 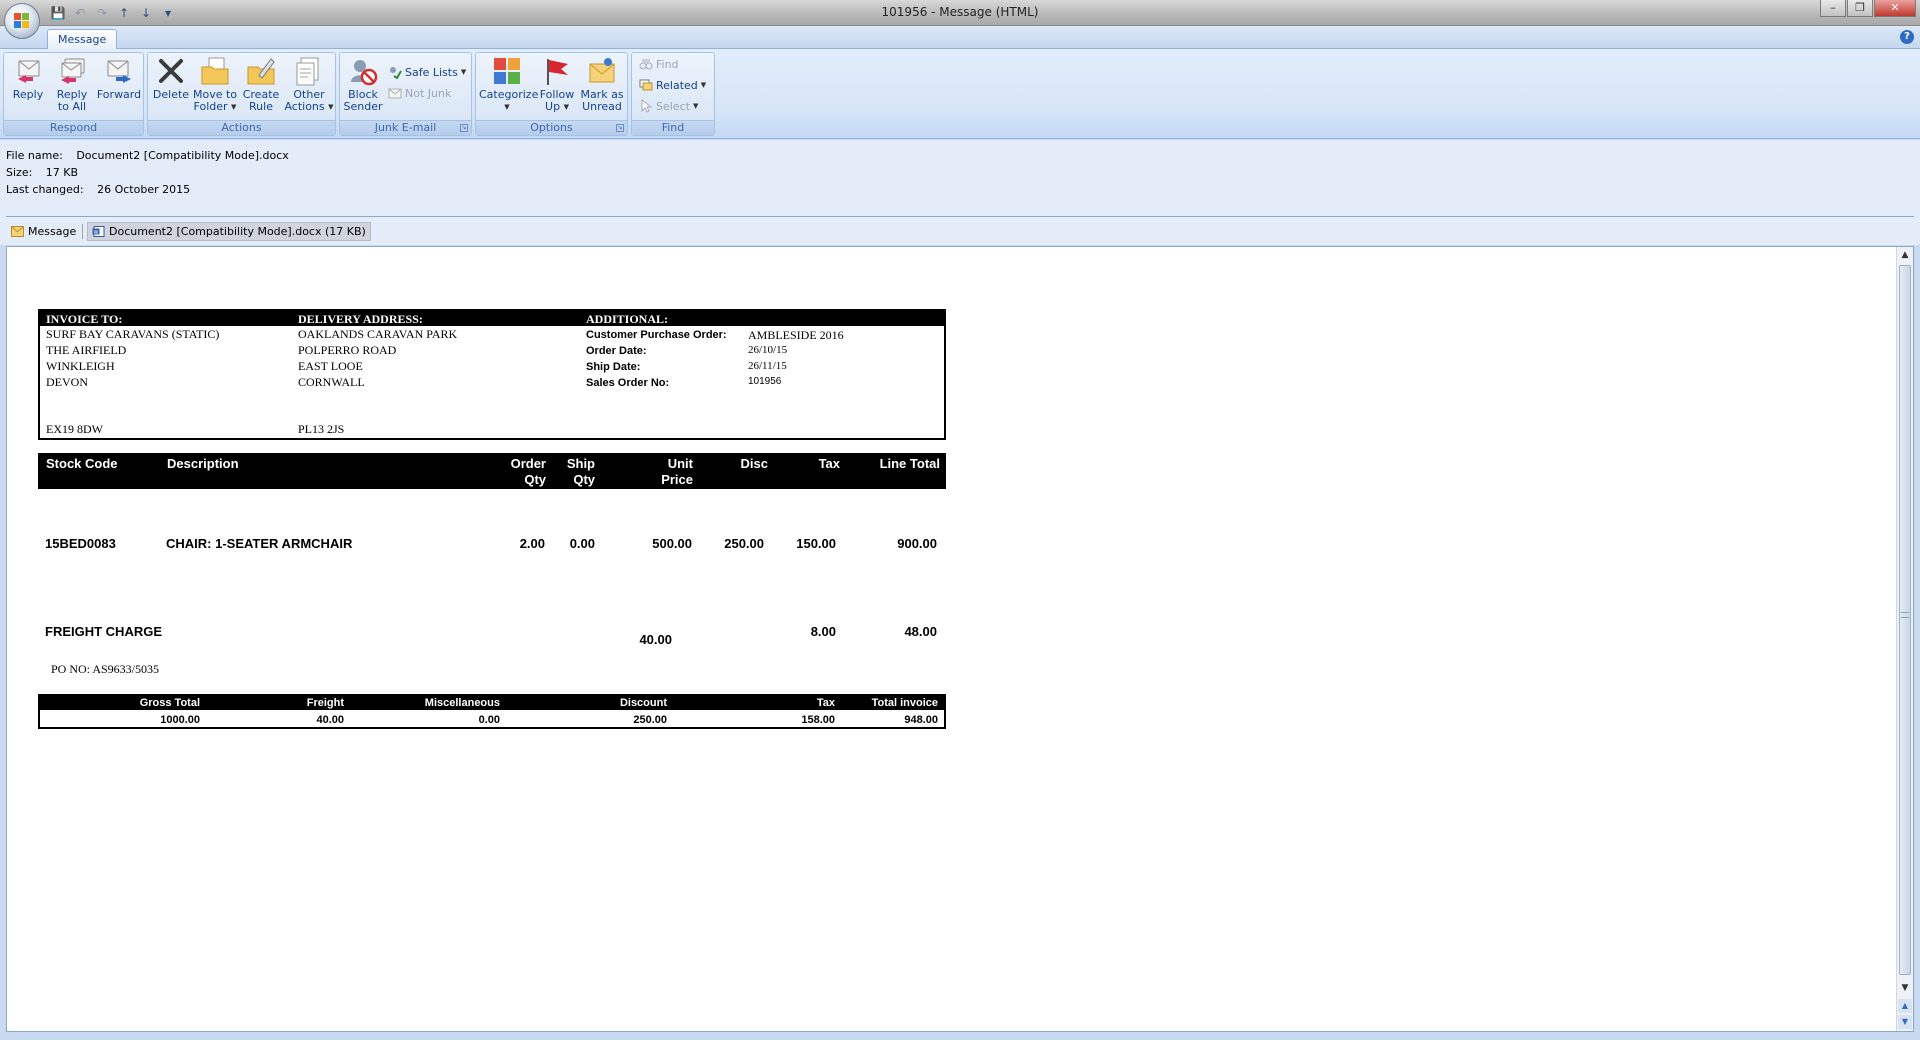 What do you see at coordinates (1895, 8) in the screenshot?
I see `close-button: ✕` at bounding box center [1895, 8].